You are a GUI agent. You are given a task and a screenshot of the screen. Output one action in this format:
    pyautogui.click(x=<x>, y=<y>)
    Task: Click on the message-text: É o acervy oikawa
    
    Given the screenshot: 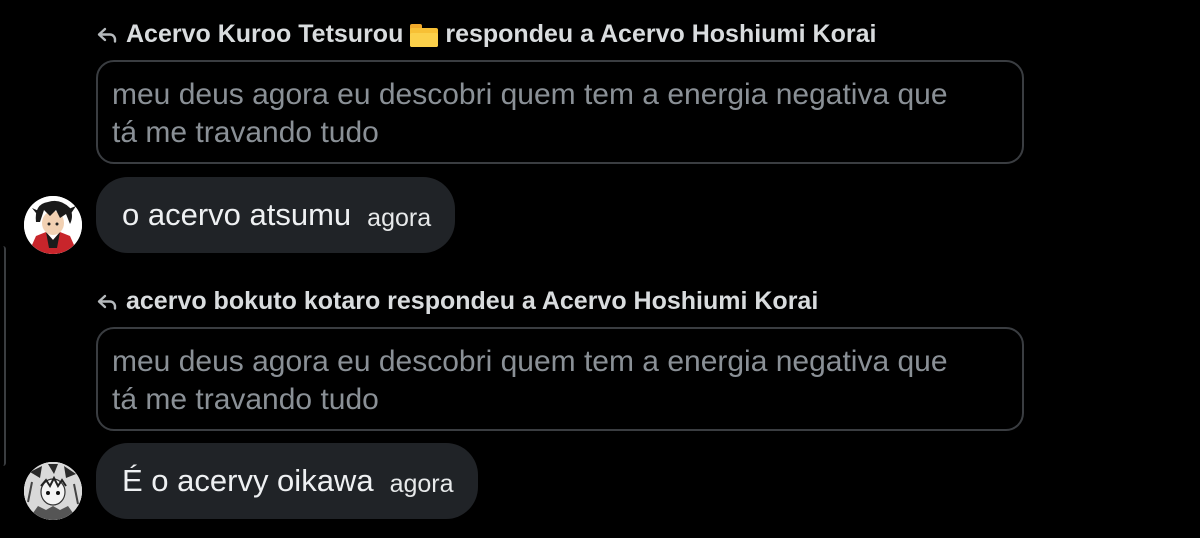 What is the action you would take?
    pyautogui.click(x=248, y=480)
    